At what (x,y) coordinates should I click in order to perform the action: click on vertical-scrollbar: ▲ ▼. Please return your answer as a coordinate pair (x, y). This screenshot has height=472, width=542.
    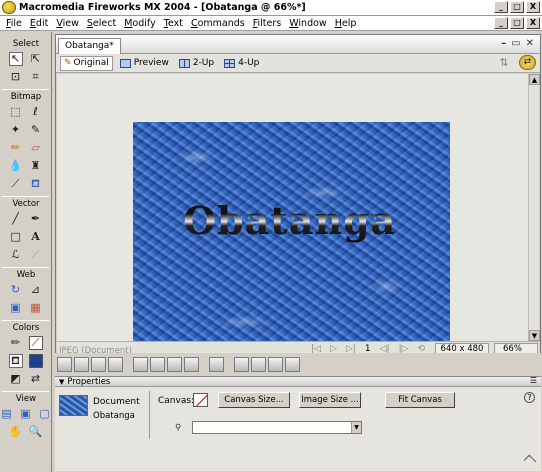
    Looking at the image, I should click on (534, 207).